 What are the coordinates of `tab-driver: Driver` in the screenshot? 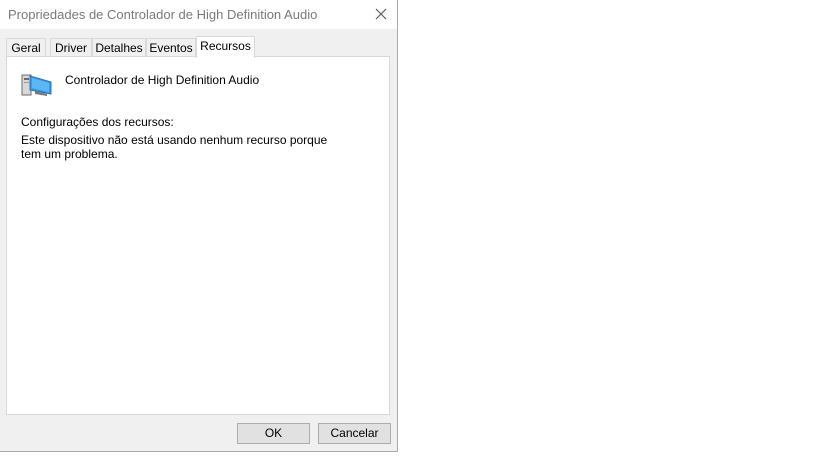 It's located at (71, 47).